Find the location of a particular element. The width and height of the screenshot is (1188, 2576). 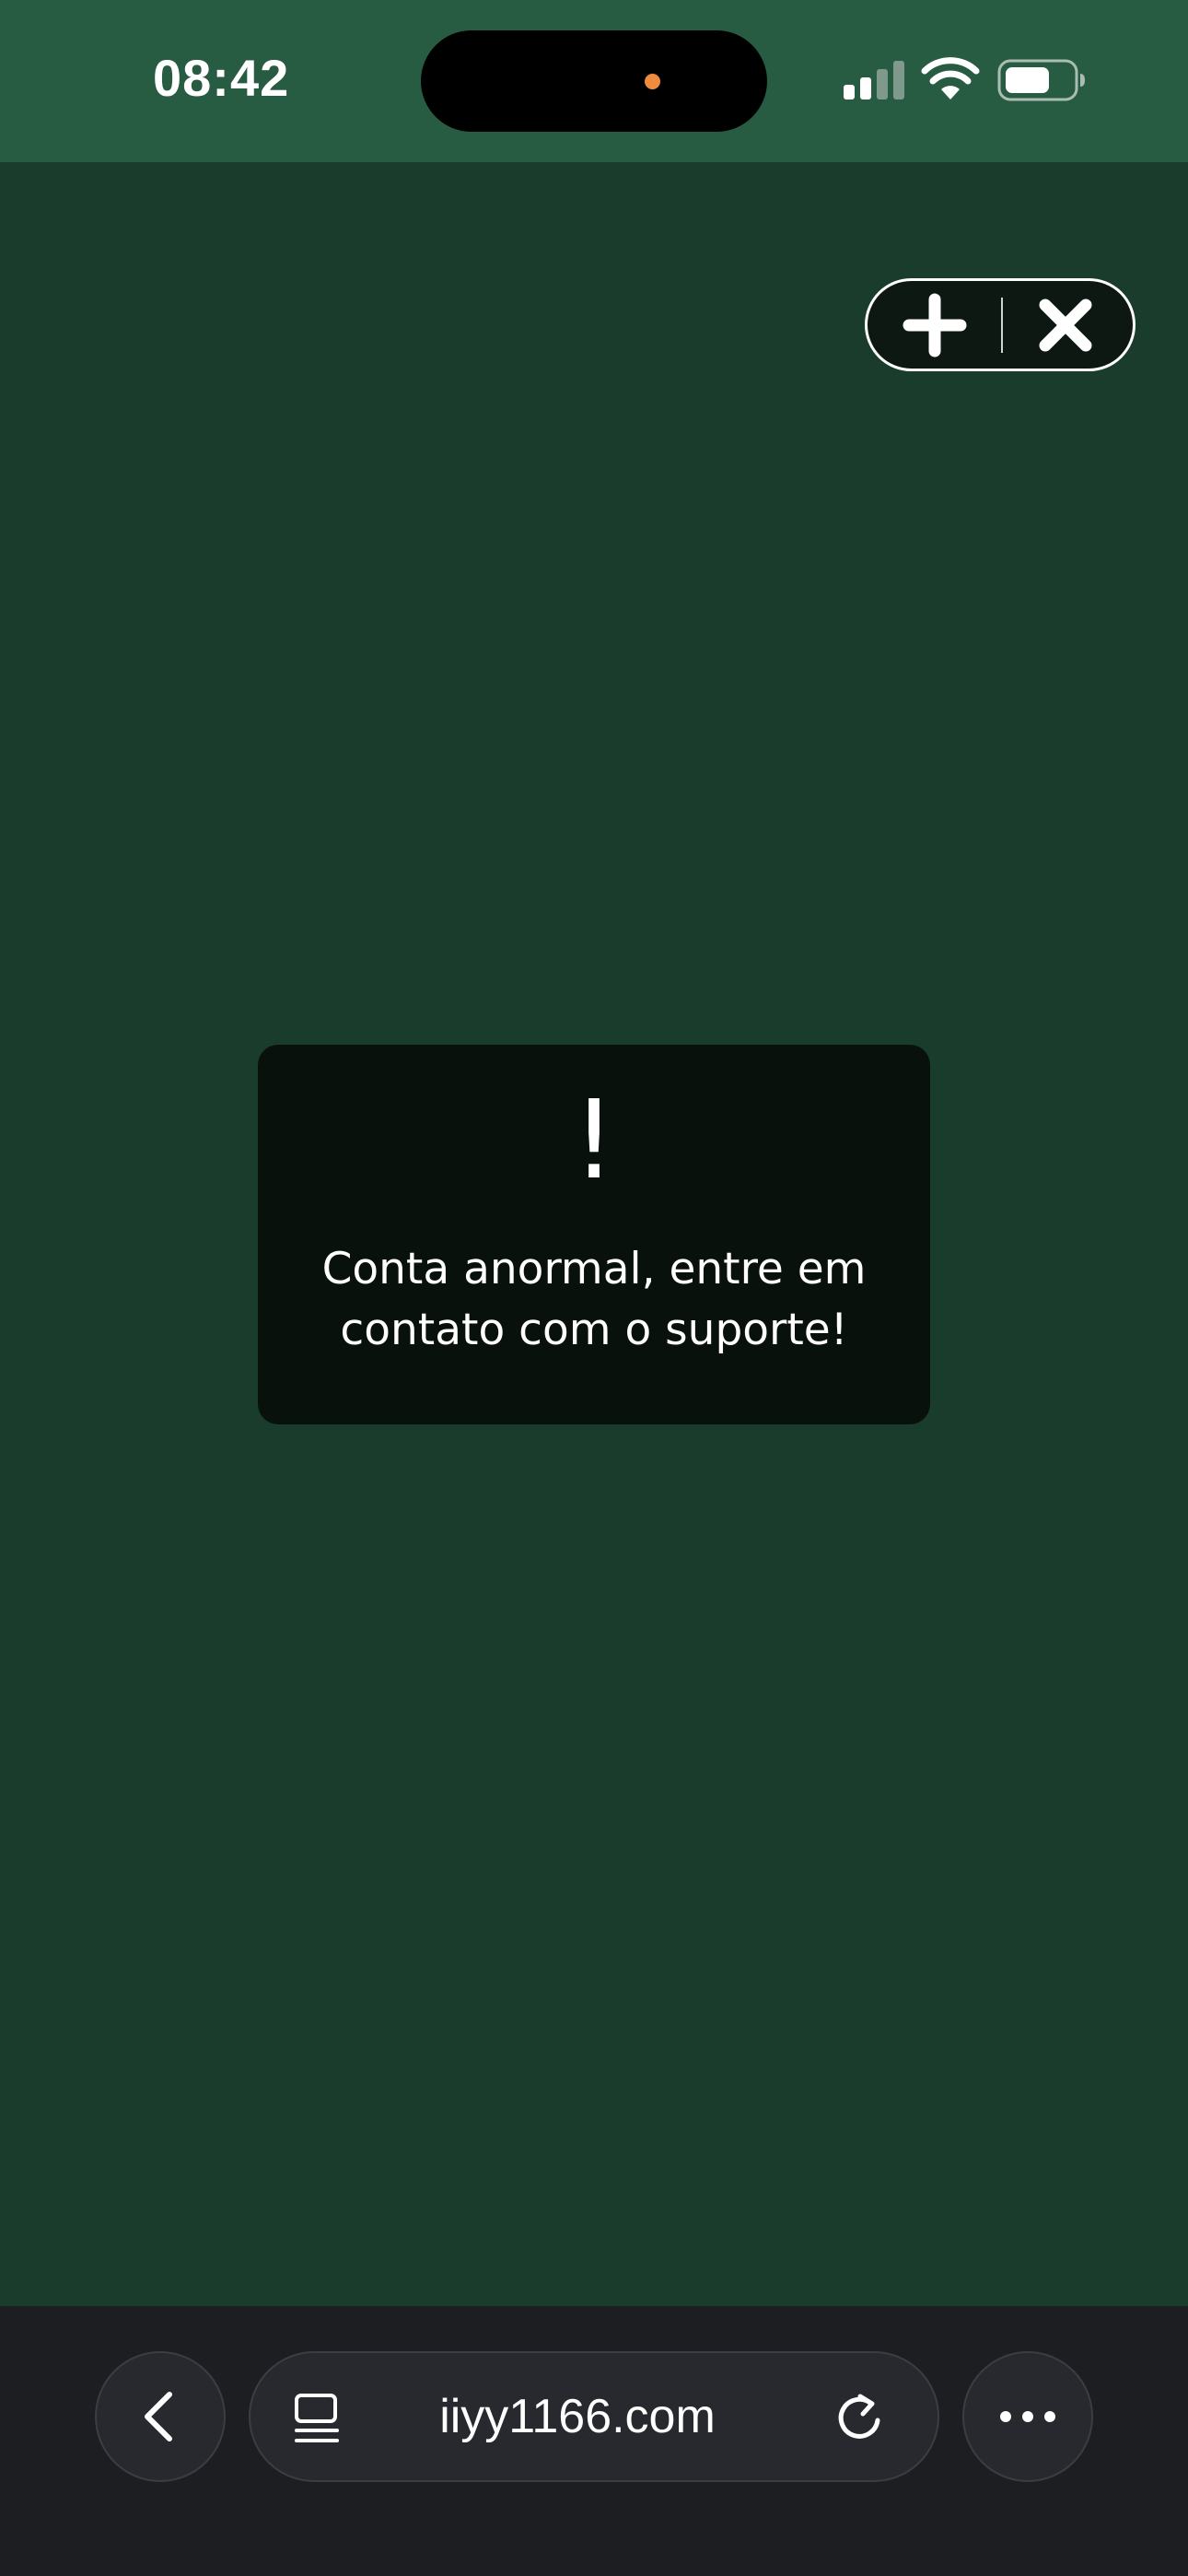

browser-toolbar: iiyy1166.com is located at coordinates (594, 2441).